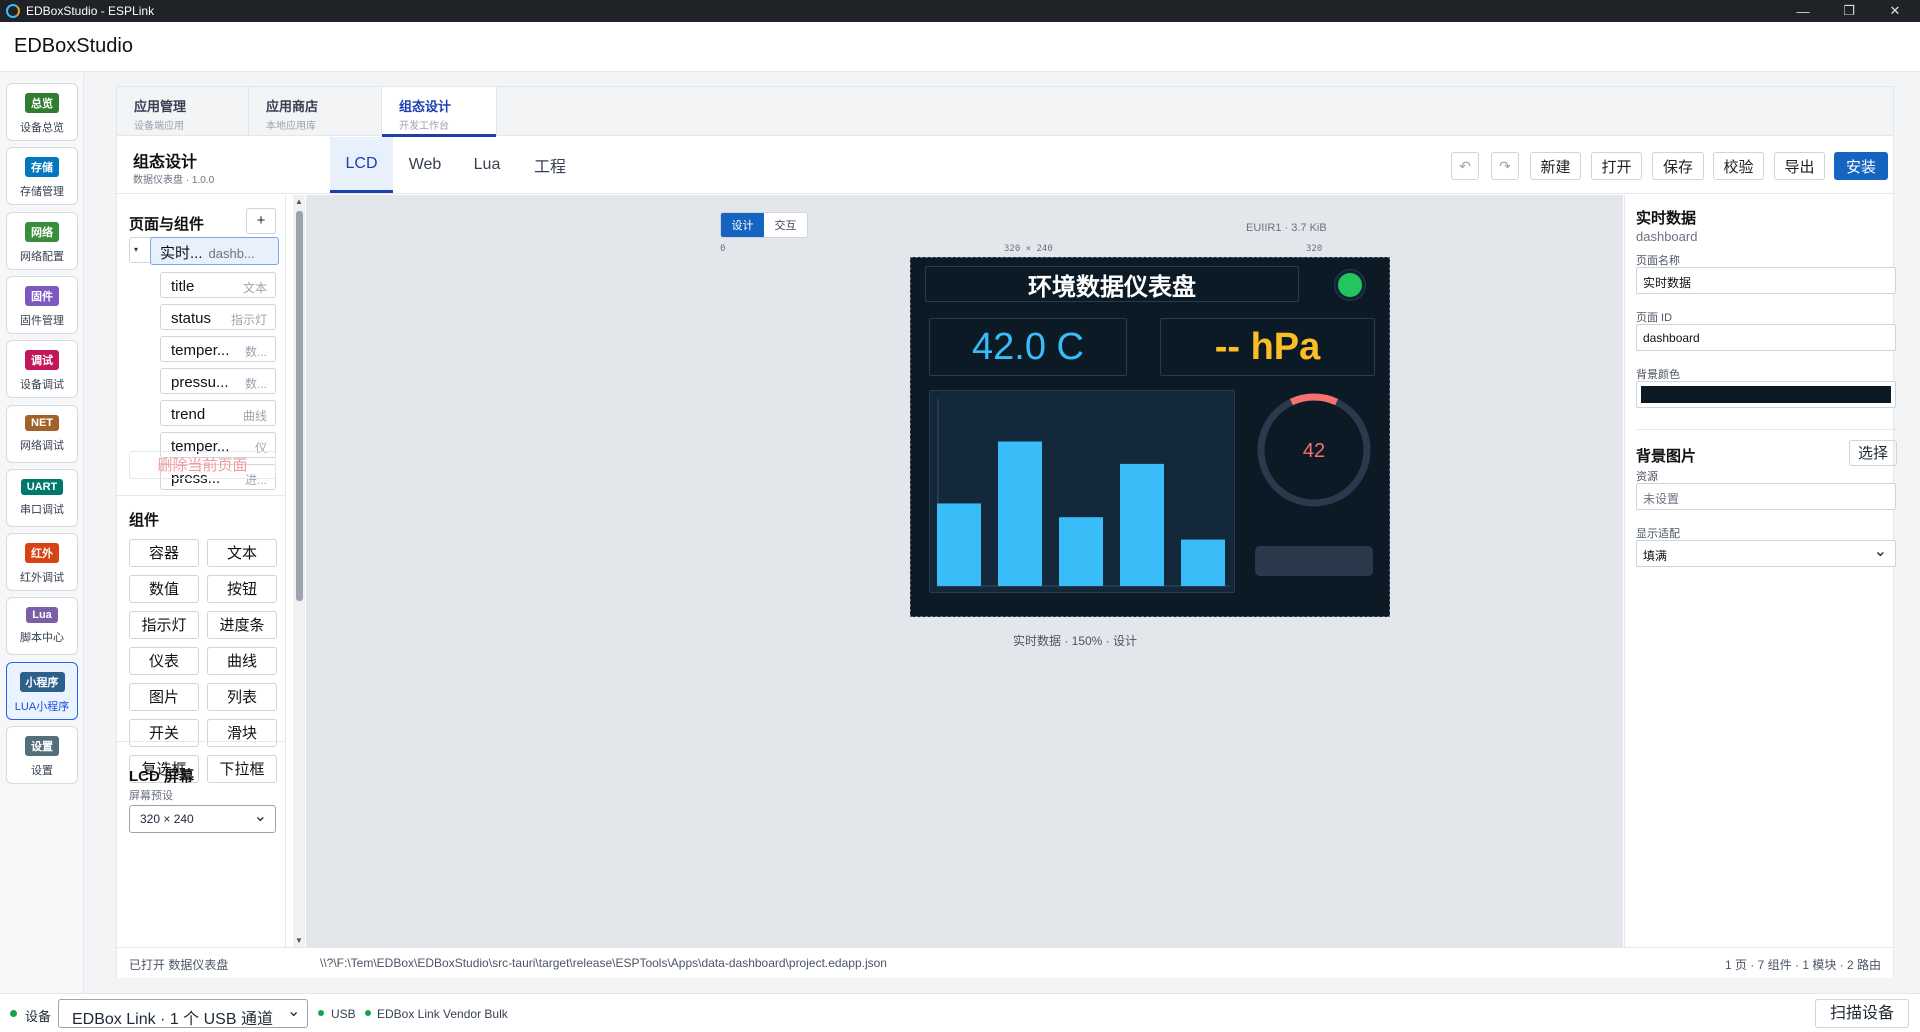 Image resolution: width=1920 pixels, height=1032 pixels. Describe the element at coordinates (1802, 965) in the screenshot. I see `project-stats: 1 页 · 7 组件 · 1 模块 · 2 路由` at that location.